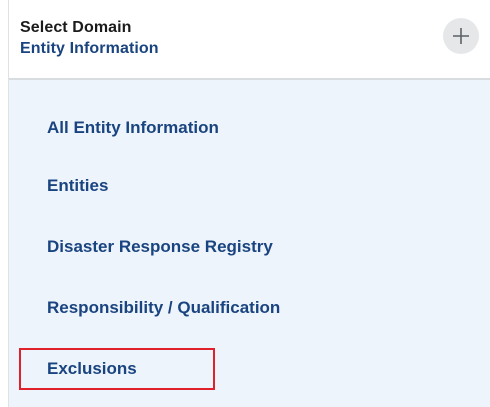 The height and width of the screenshot is (407, 490). What do you see at coordinates (89, 48) in the screenshot?
I see `selected-domain: Entity Information` at bounding box center [89, 48].